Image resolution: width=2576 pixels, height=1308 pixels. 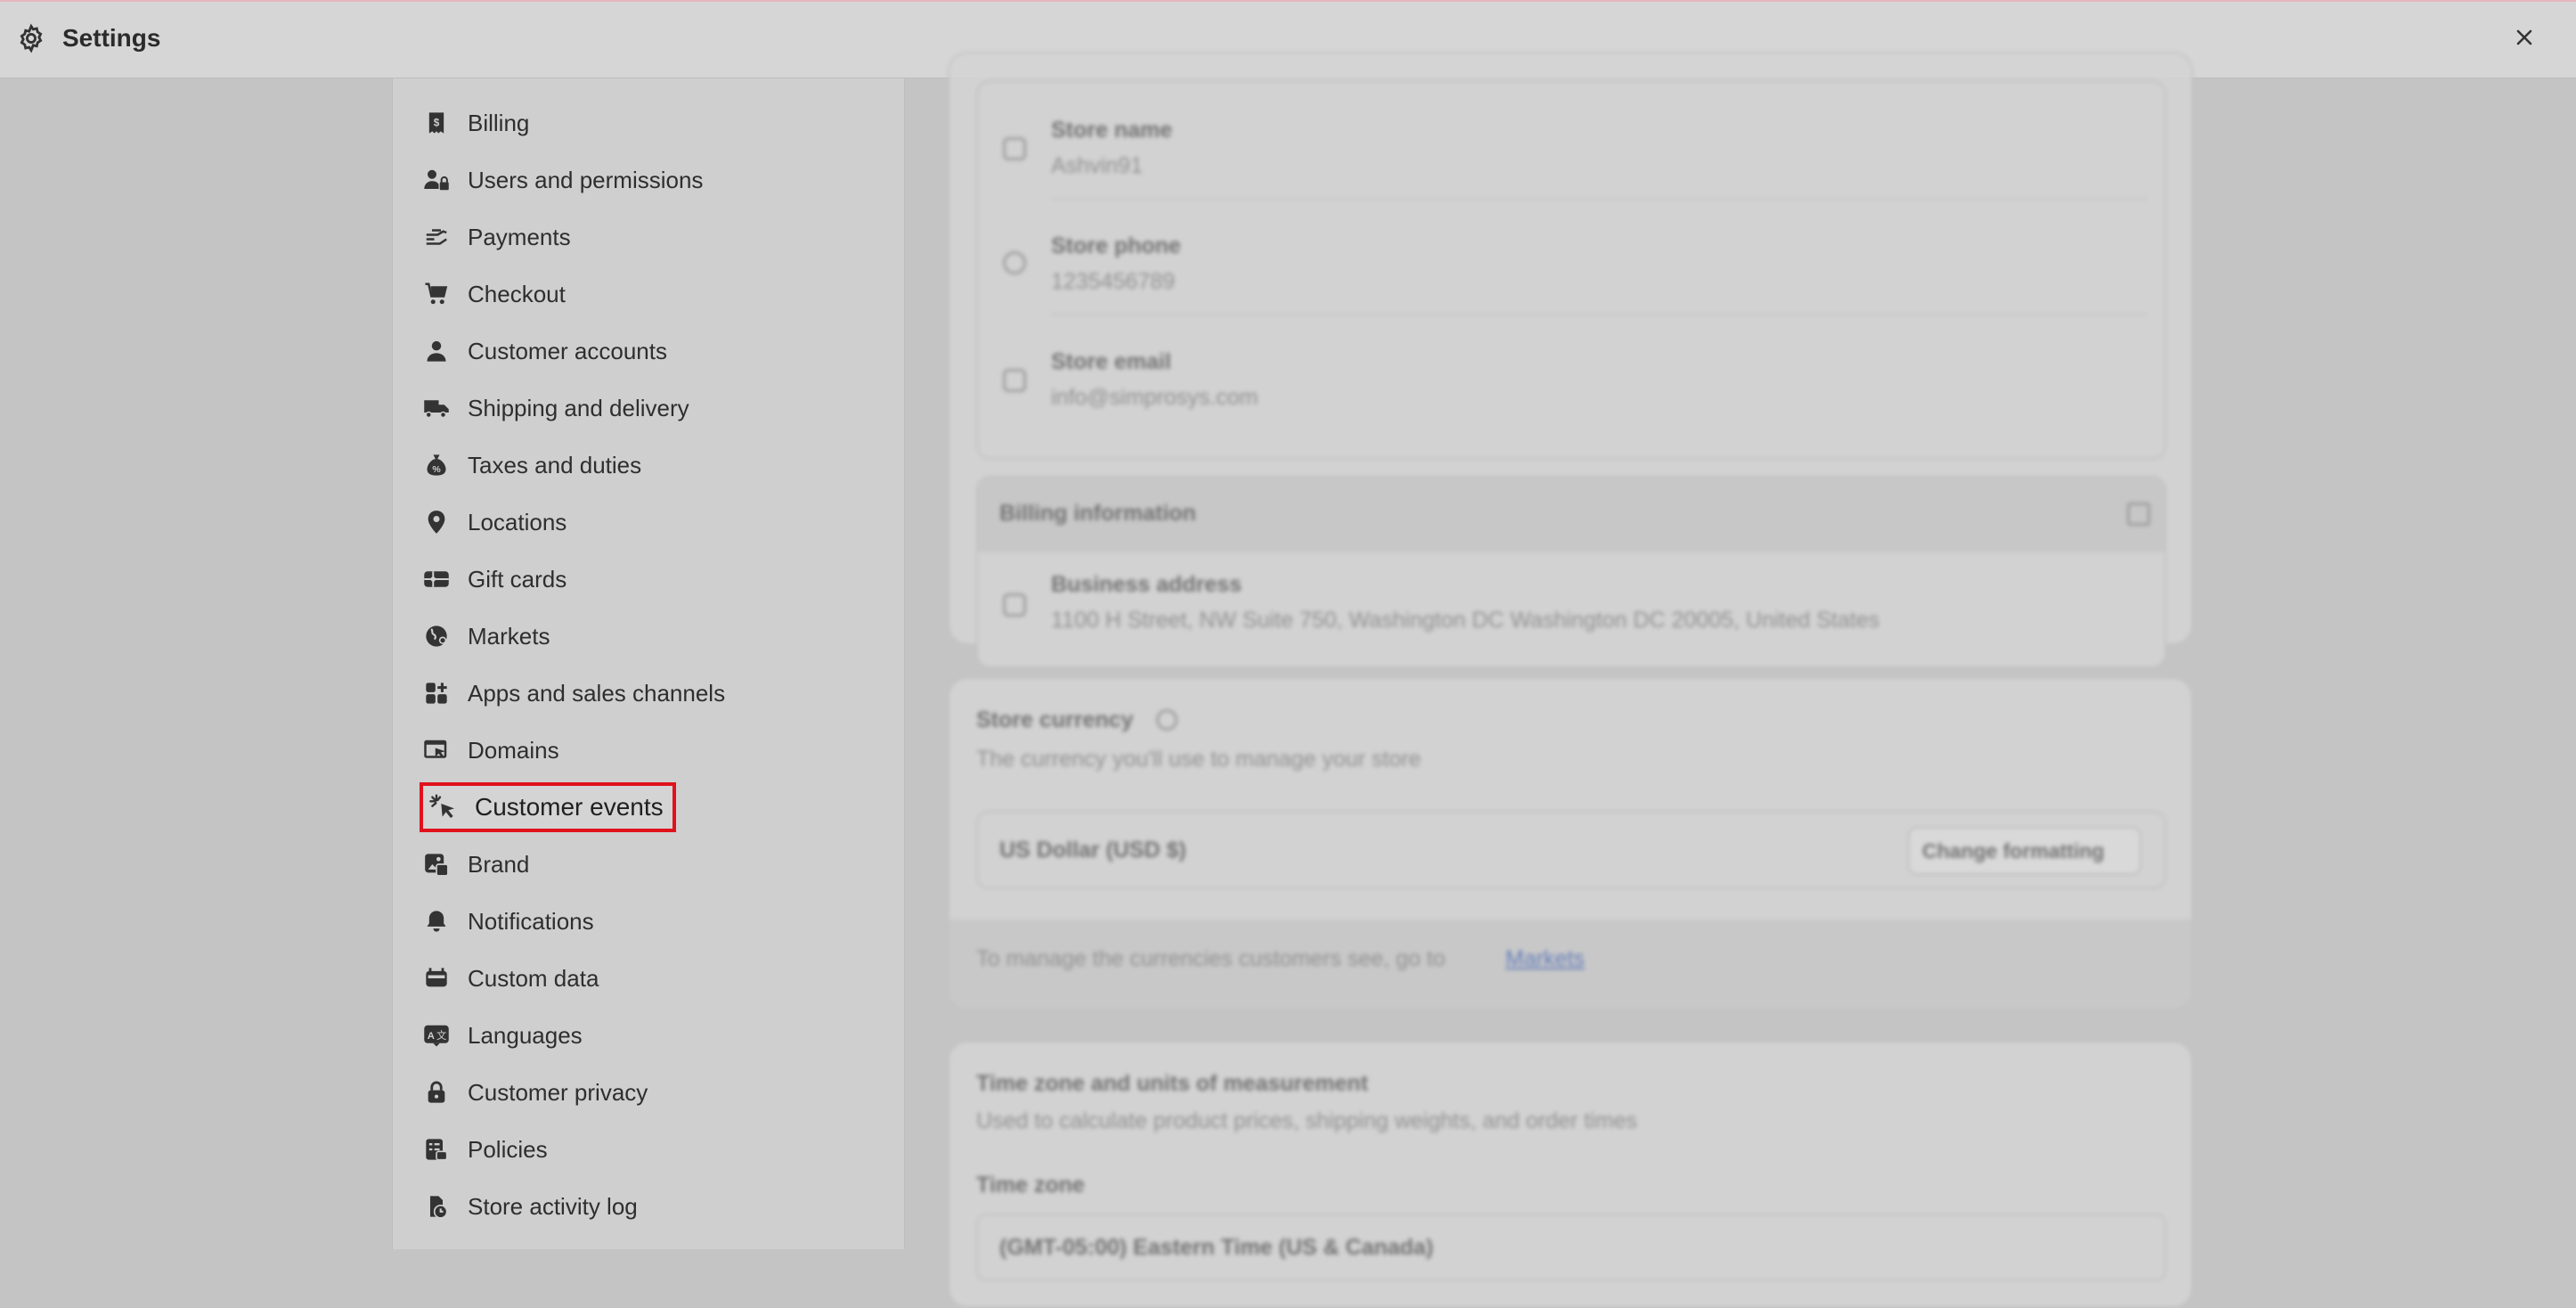 What do you see at coordinates (437, 1206) in the screenshot?
I see `activity-log-icon` at bounding box center [437, 1206].